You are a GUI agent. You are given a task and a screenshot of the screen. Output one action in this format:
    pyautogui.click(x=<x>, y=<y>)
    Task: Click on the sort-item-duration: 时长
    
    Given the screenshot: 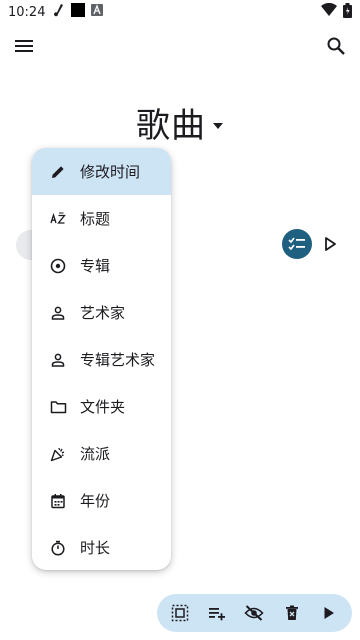 What is the action you would take?
    pyautogui.click(x=101, y=547)
    